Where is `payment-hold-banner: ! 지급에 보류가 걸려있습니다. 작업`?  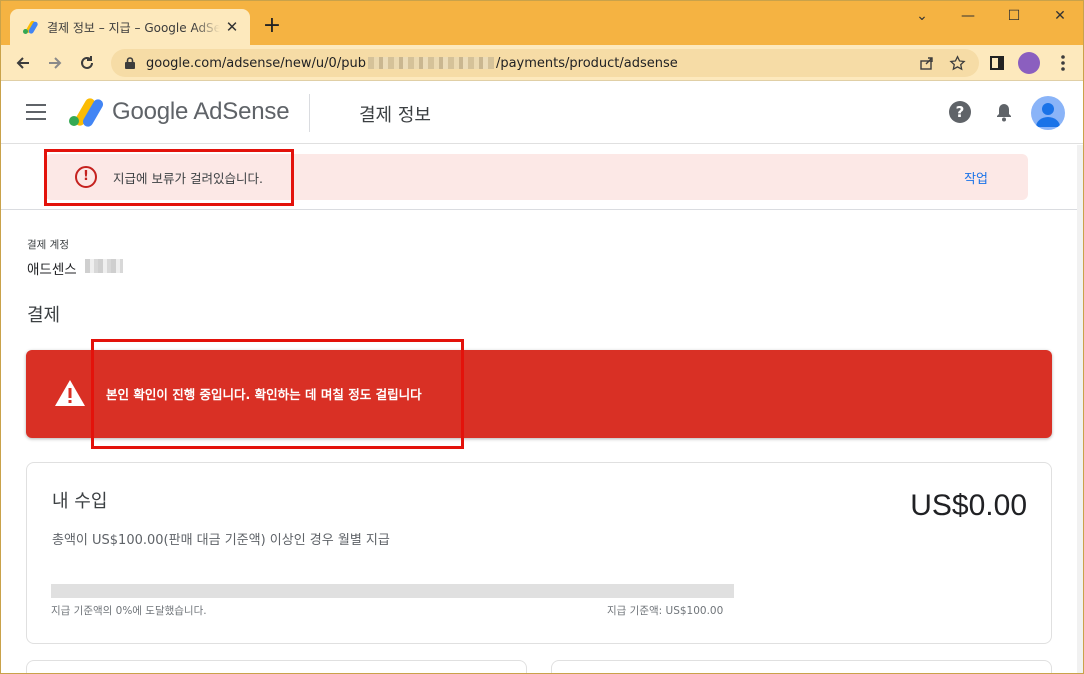
payment-hold-banner: ! 지급에 보류가 걸려있습니다. 작업 is located at coordinates (536, 177).